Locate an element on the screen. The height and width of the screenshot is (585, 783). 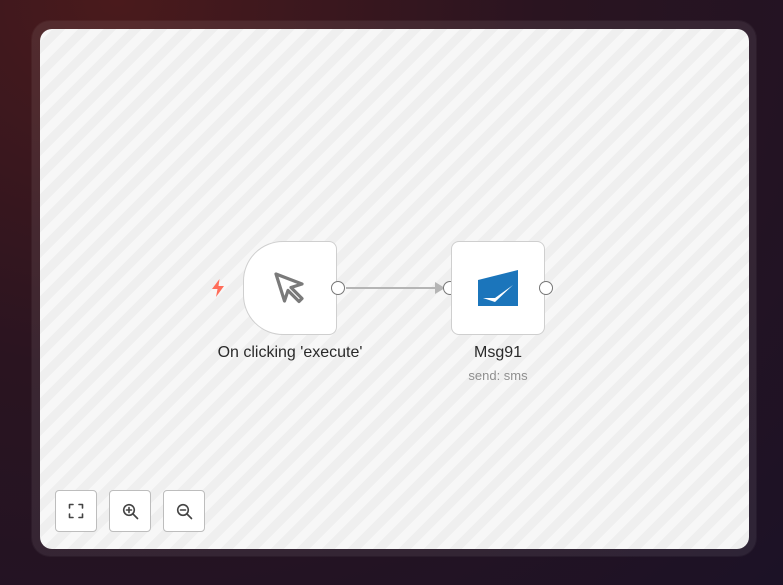
trigger-bolt-icon is located at coordinates (218, 288).